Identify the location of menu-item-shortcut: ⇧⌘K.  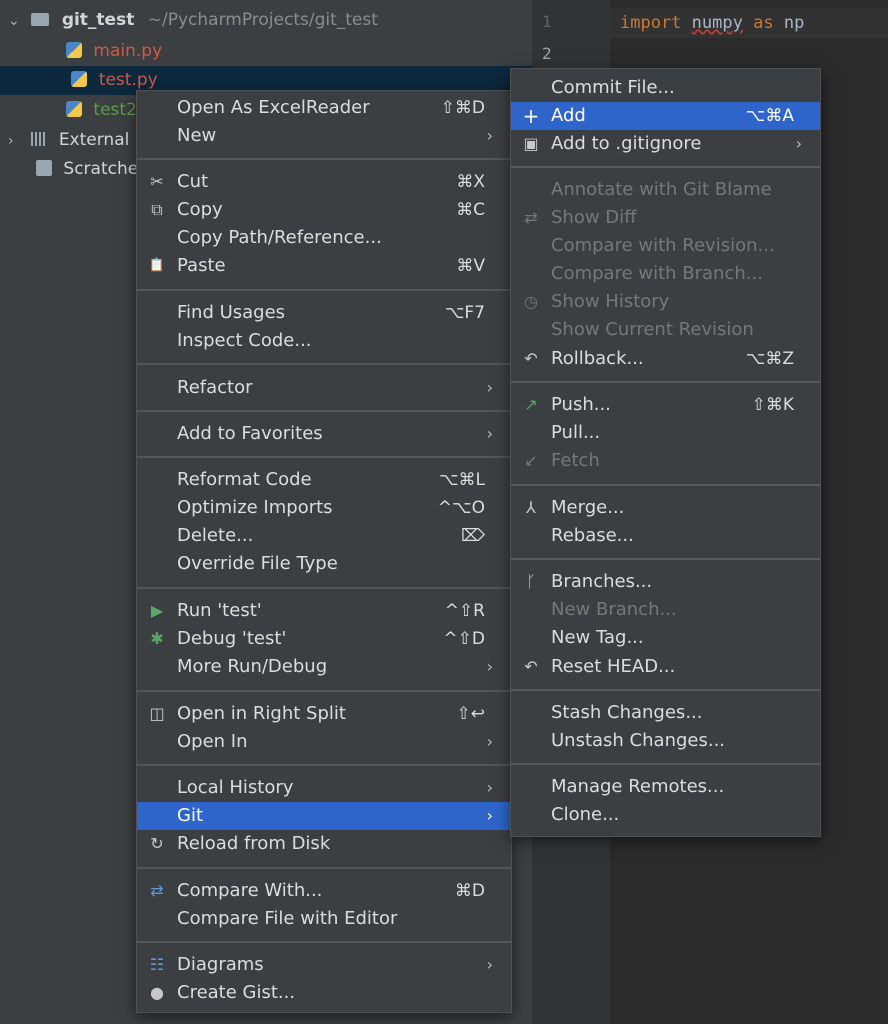
(772, 405).